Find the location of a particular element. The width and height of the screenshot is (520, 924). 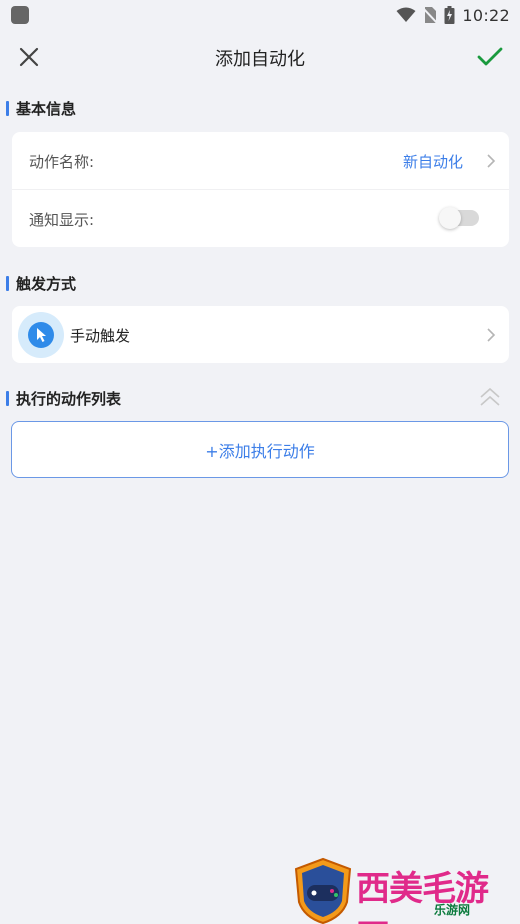

watermark-logo: 西美毛游网 乐游网 is located at coordinates (406, 890).